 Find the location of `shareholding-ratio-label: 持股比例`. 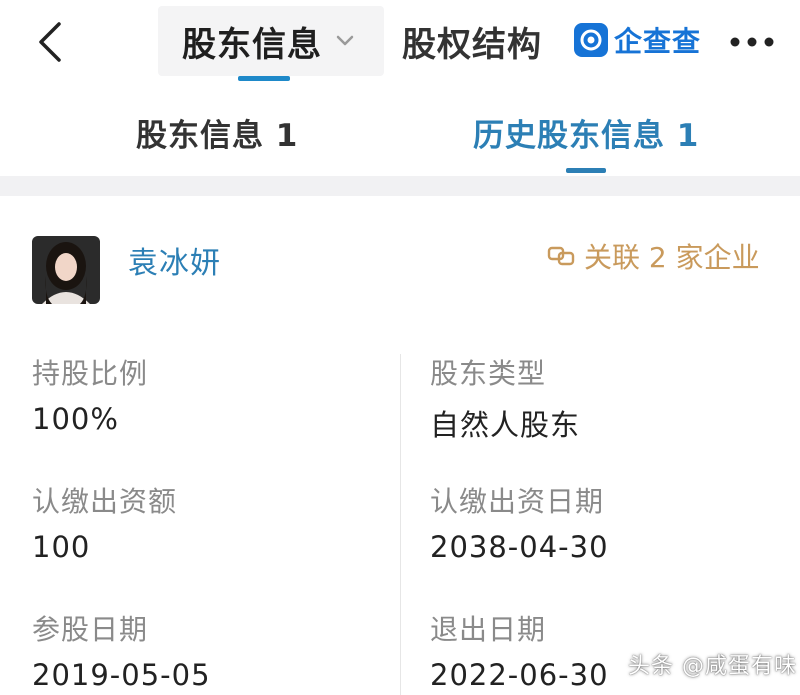

shareholding-ratio-label: 持股比例 is located at coordinates (90, 373).